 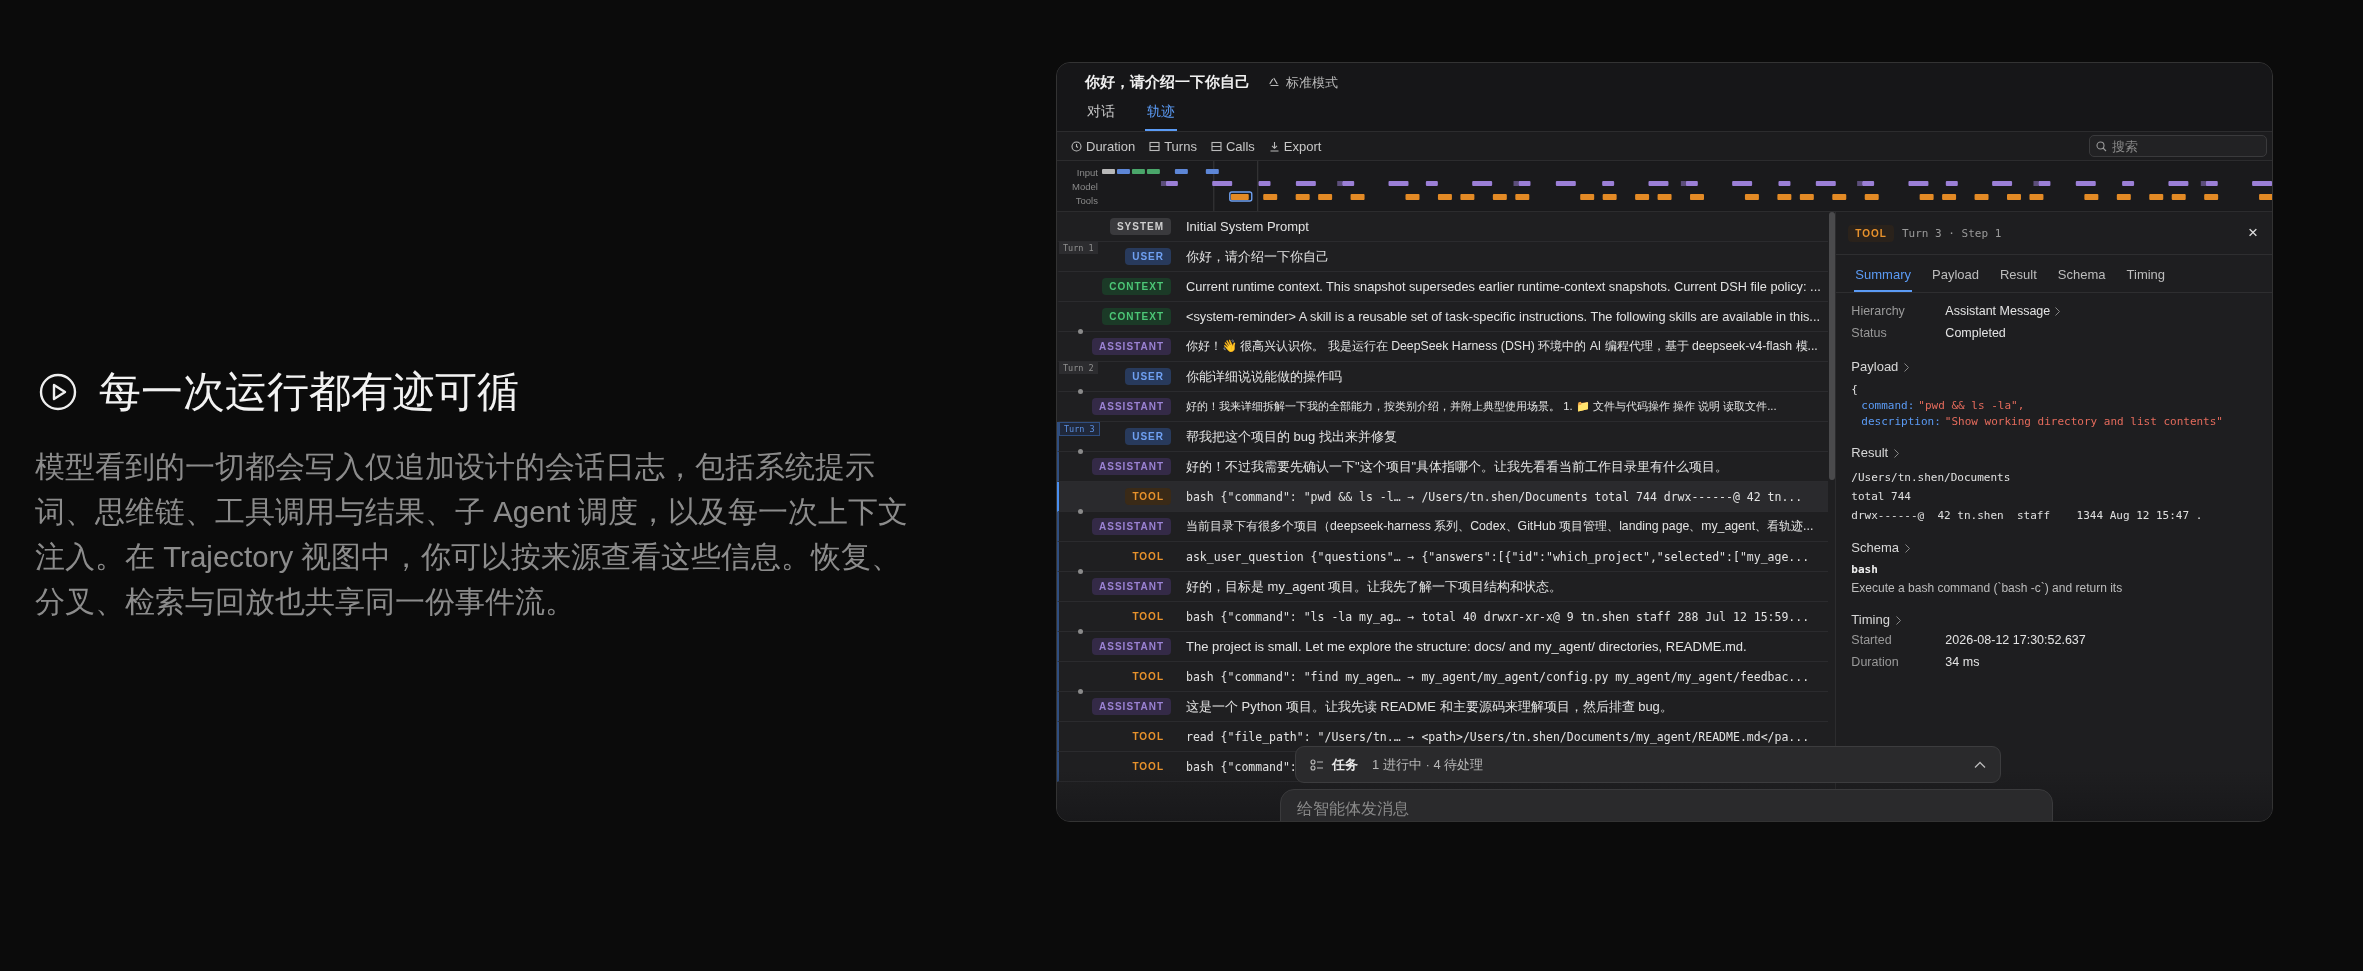 I want to click on conversation-title: 你好，请介绍一下你自己, so click(x=1167, y=82).